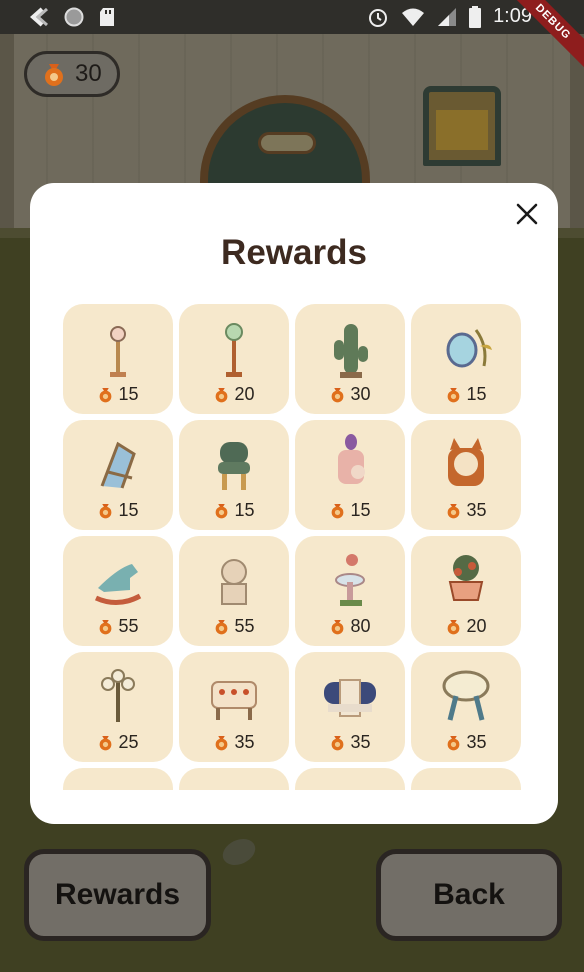 The width and height of the screenshot is (584, 972). I want to click on reward-price: 30, so click(350, 394).